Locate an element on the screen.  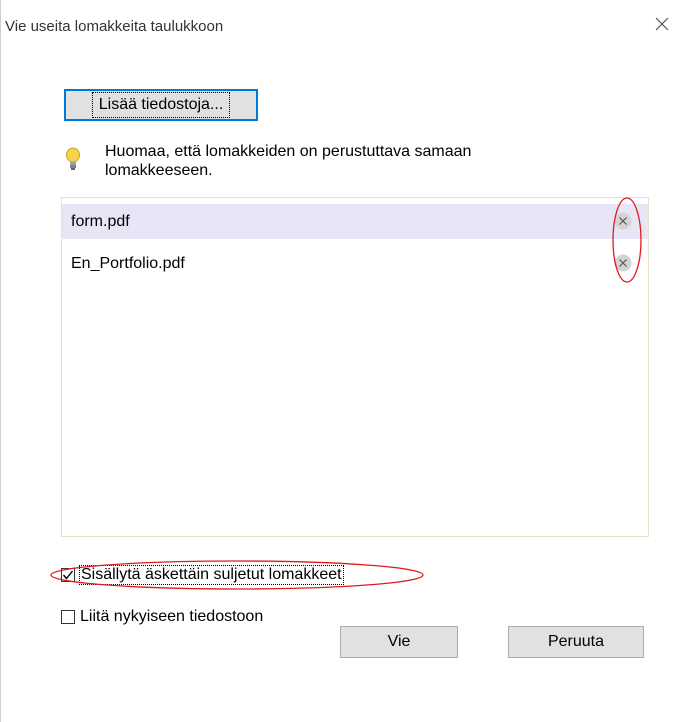
list-item: En_Portfolio.pdf is located at coordinates (355, 263).